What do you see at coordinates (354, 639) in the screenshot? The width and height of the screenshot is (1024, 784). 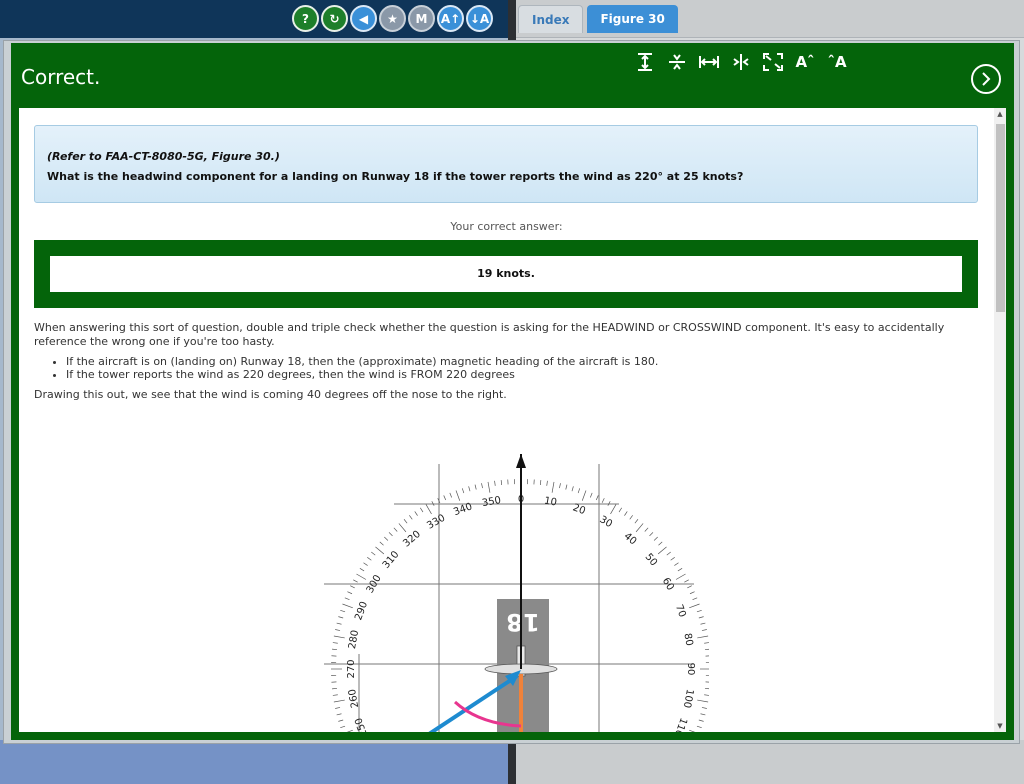 I see `compass-label: 280` at bounding box center [354, 639].